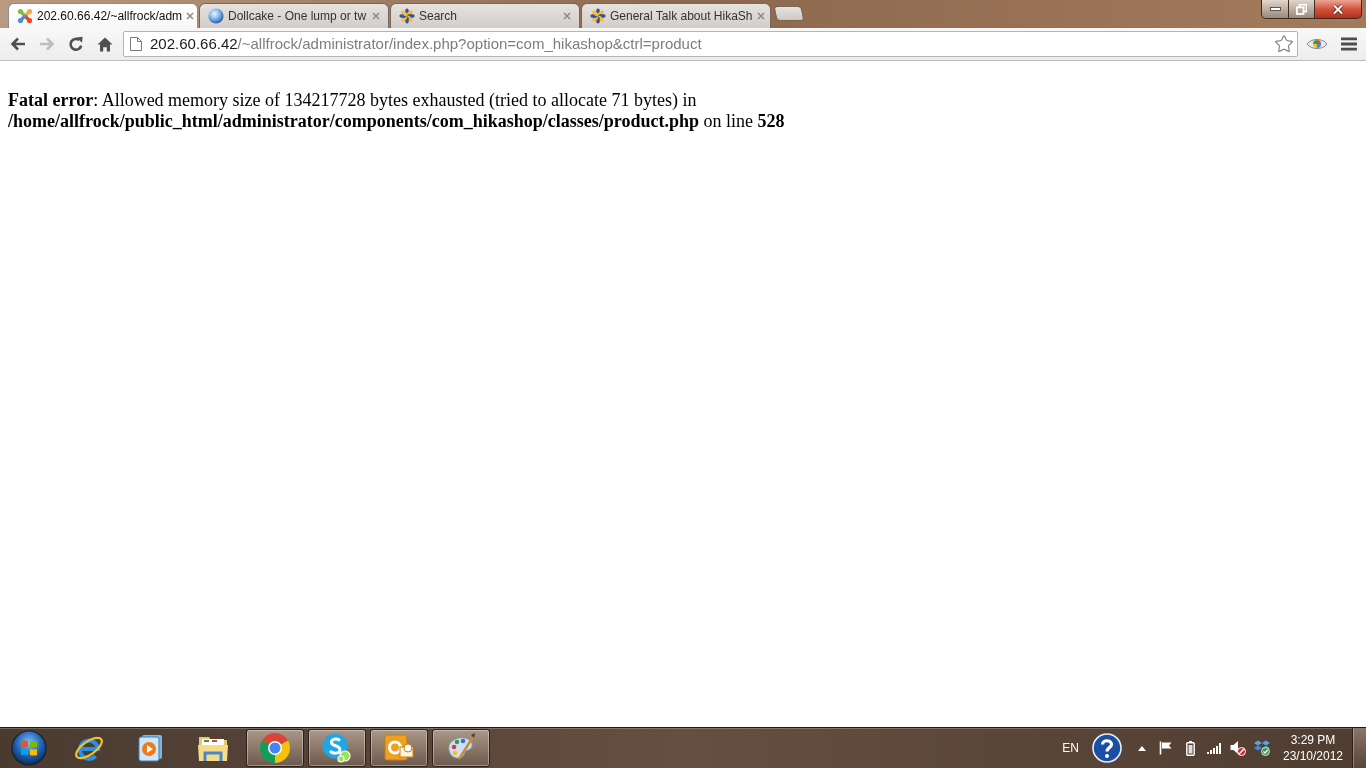  I want to click on restore-button, so click(1302, 9).